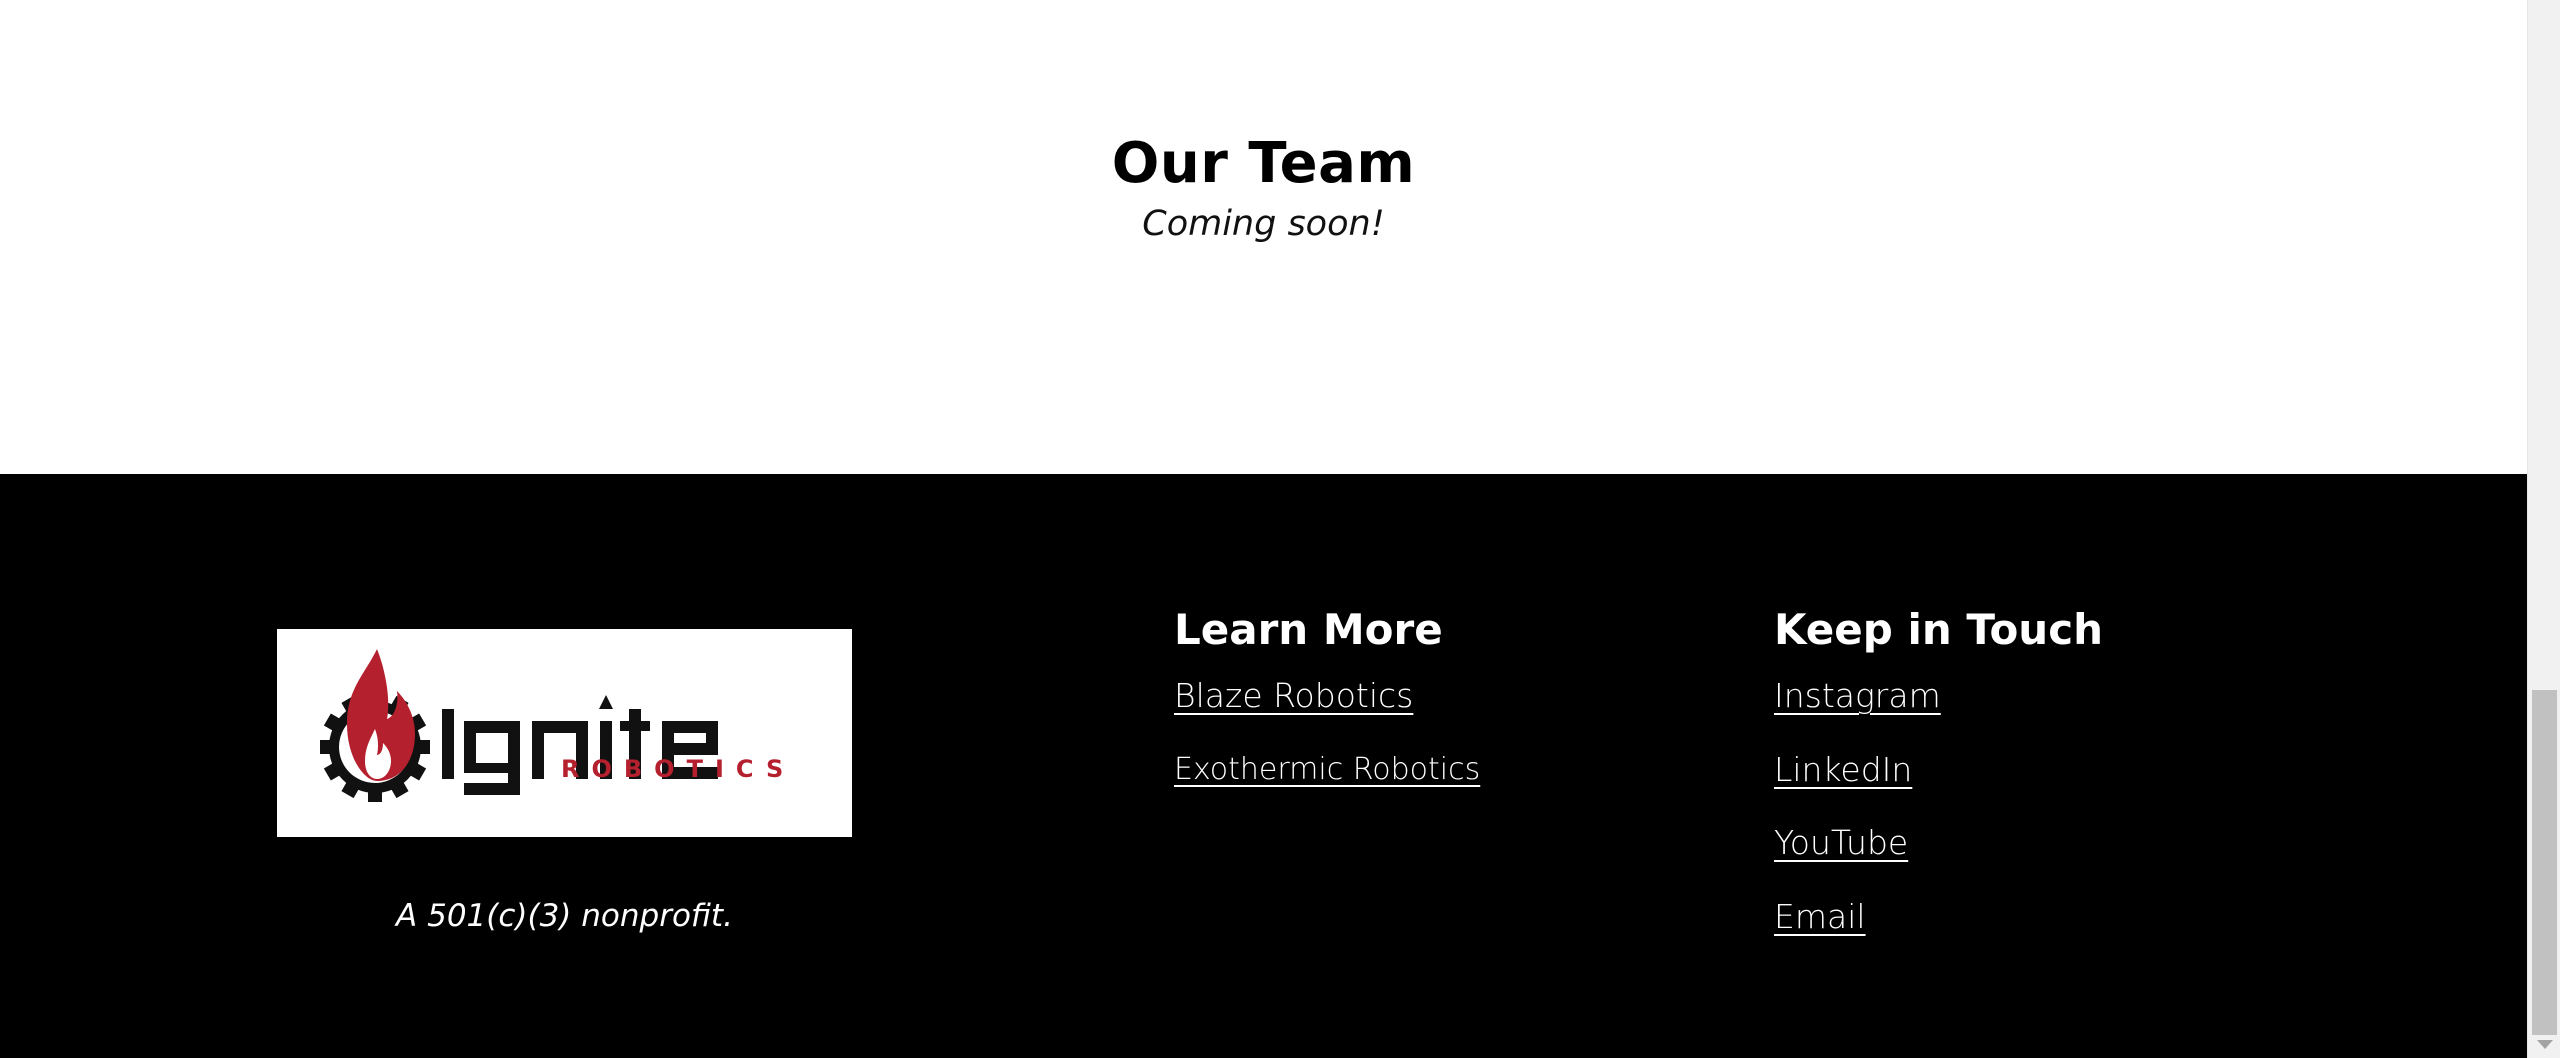 This screenshot has width=2560, height=1058. Describe the element at coordinates (1263, 163) in the screenshot. I see `team-heading: Our Team` at that location.